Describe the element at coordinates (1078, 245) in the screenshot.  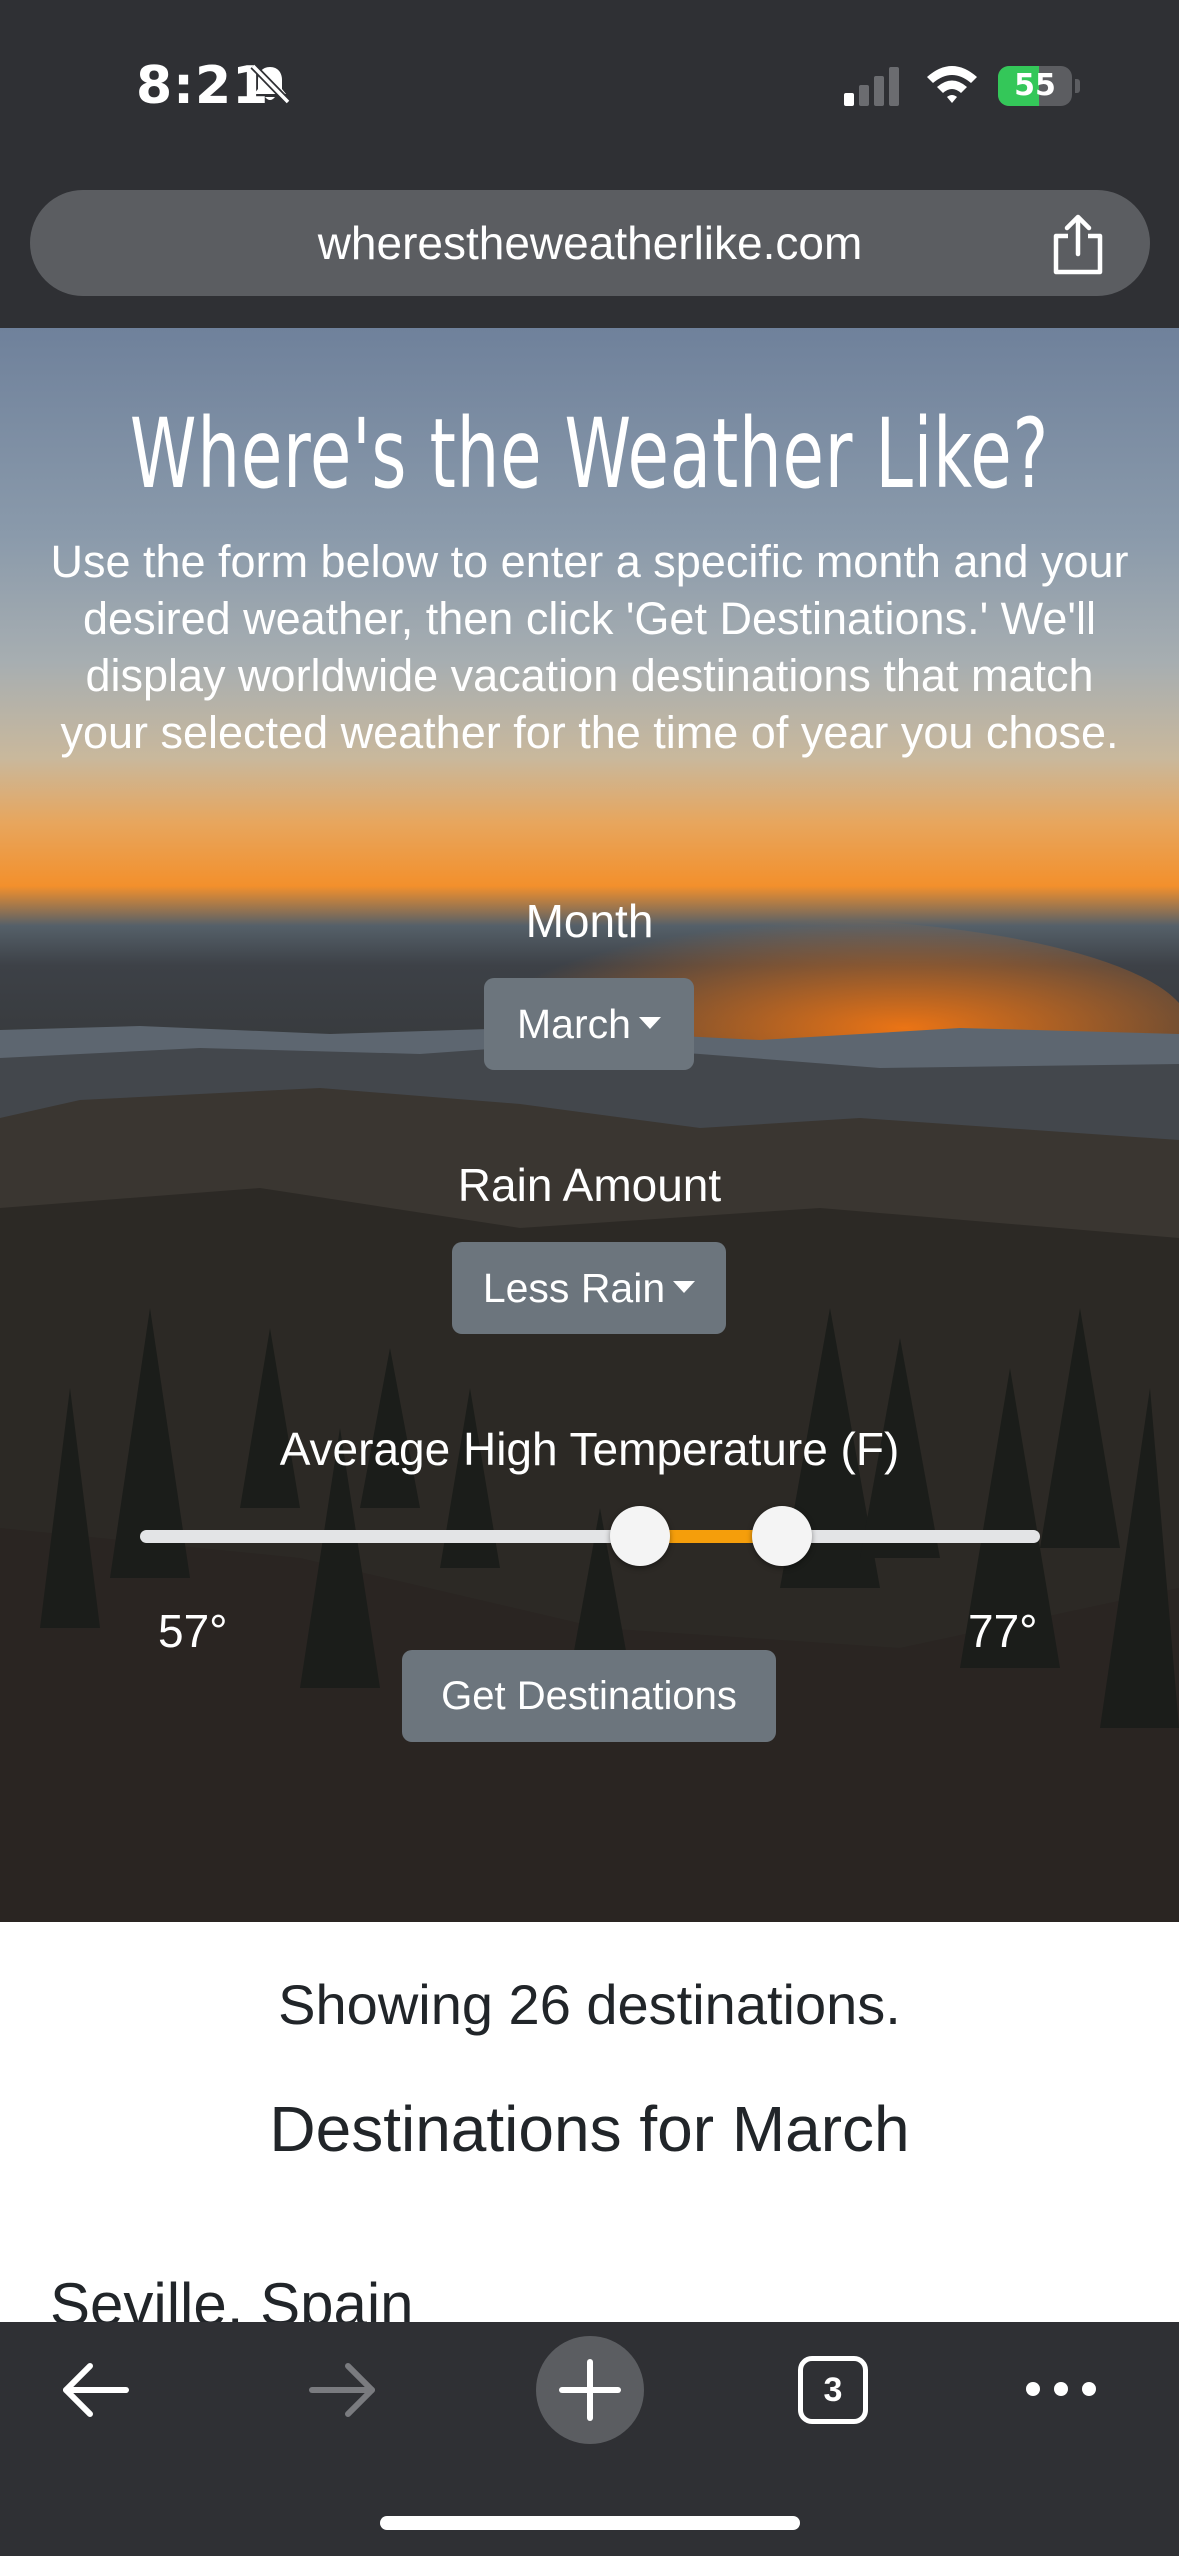
I see `share-icon` at that location.